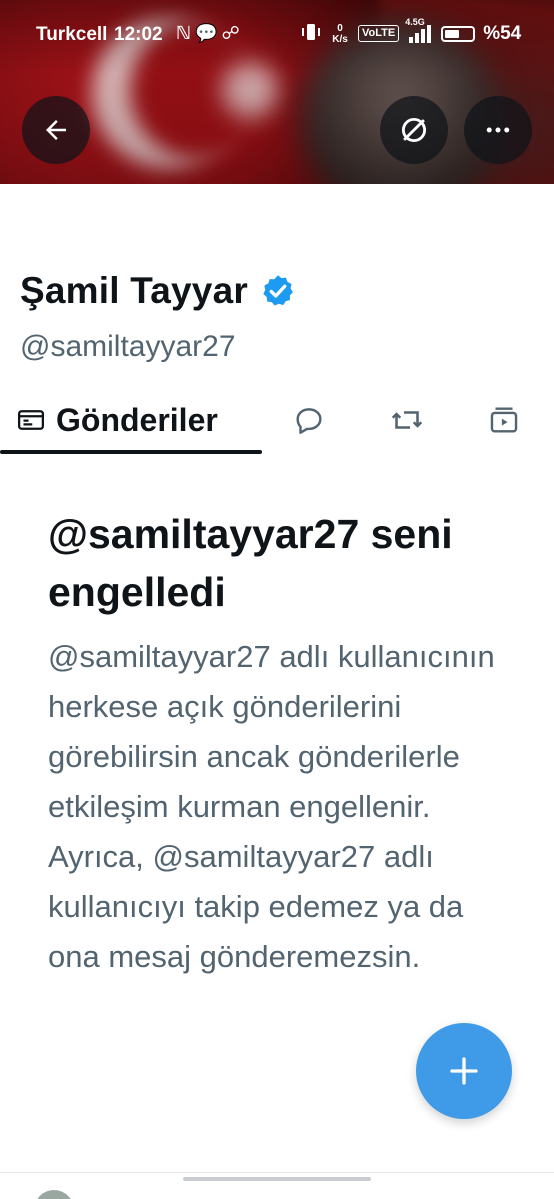 The image size is (554, 1199). What do you see at coordinates (419, 30) in the screenshot?
I see `signal-icon: 4.5G` at bounding box center [419, 30].